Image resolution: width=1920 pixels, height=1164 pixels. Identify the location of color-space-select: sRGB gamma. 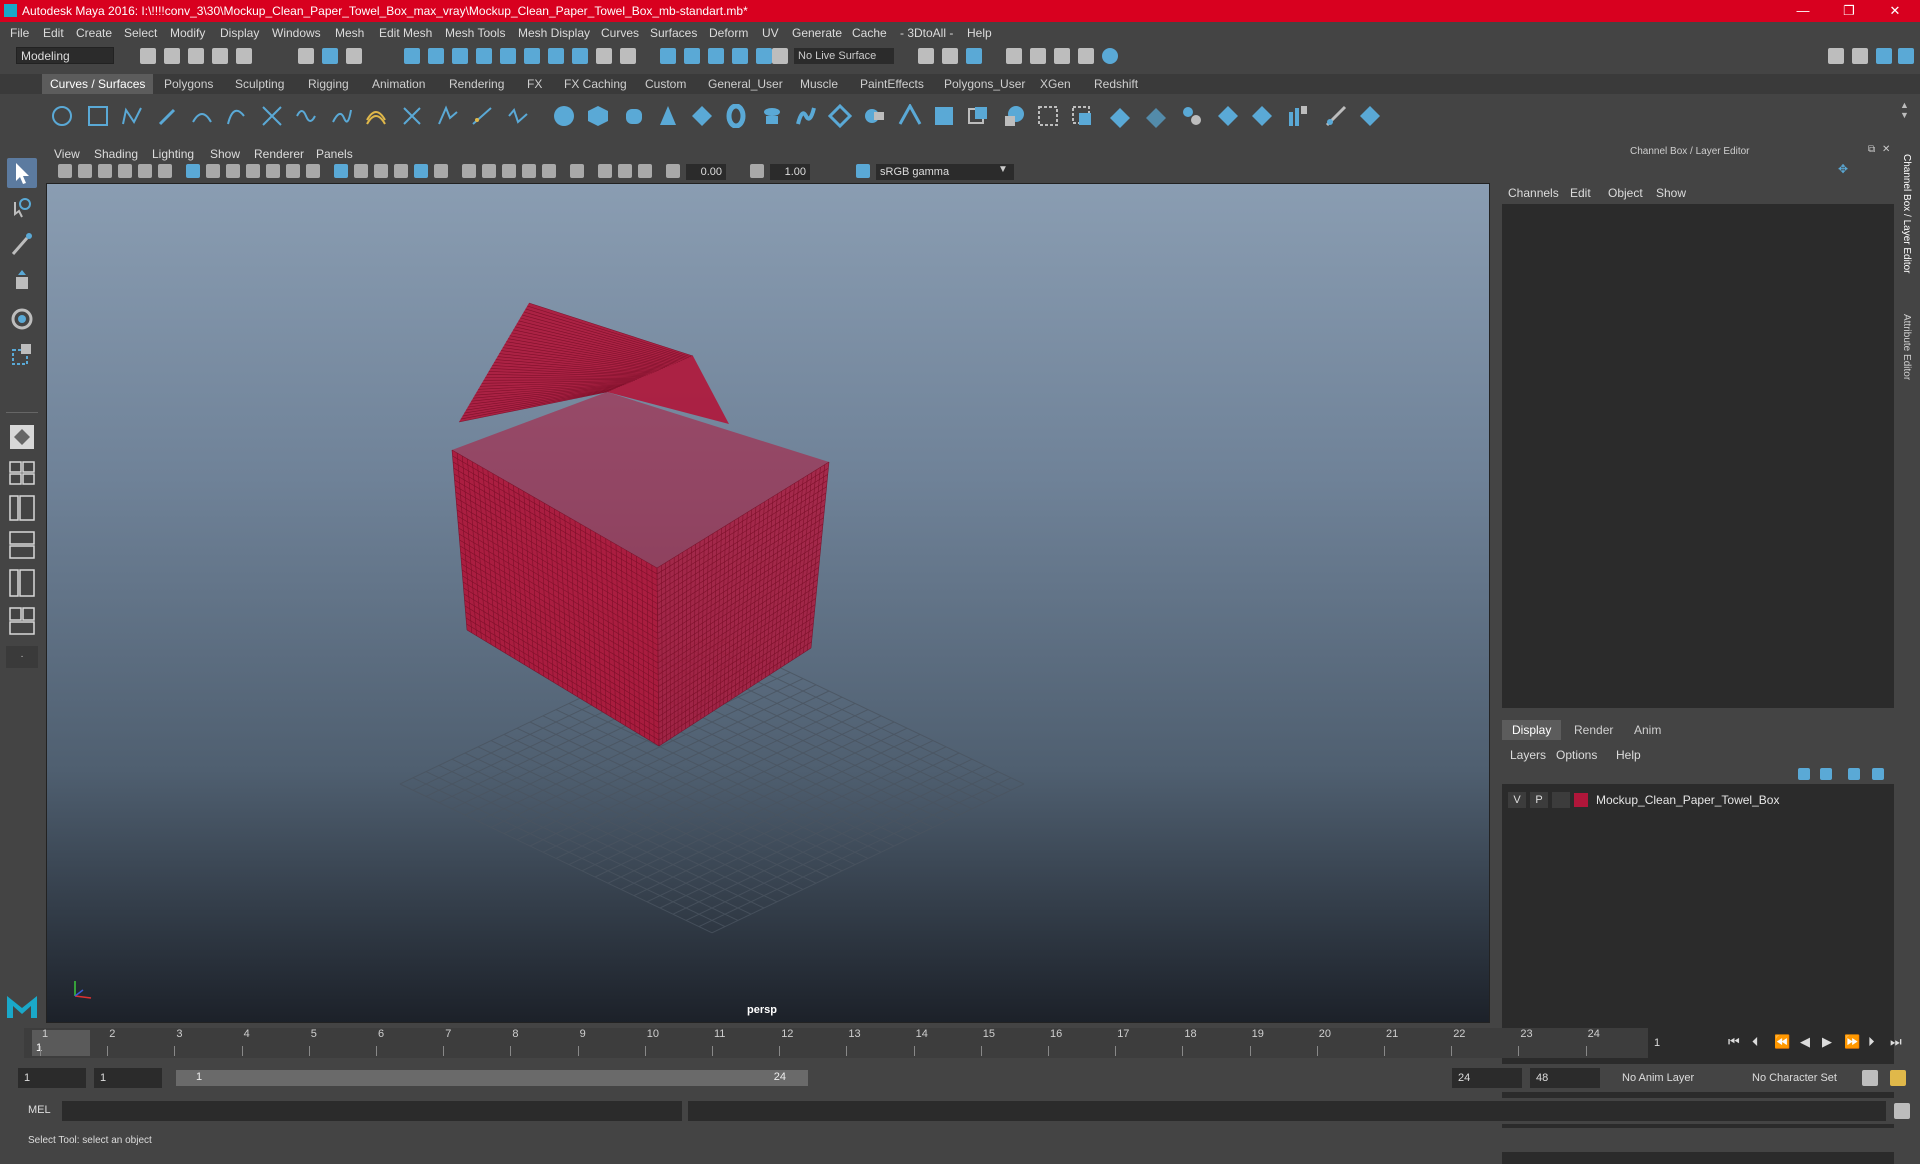
(945, 172).